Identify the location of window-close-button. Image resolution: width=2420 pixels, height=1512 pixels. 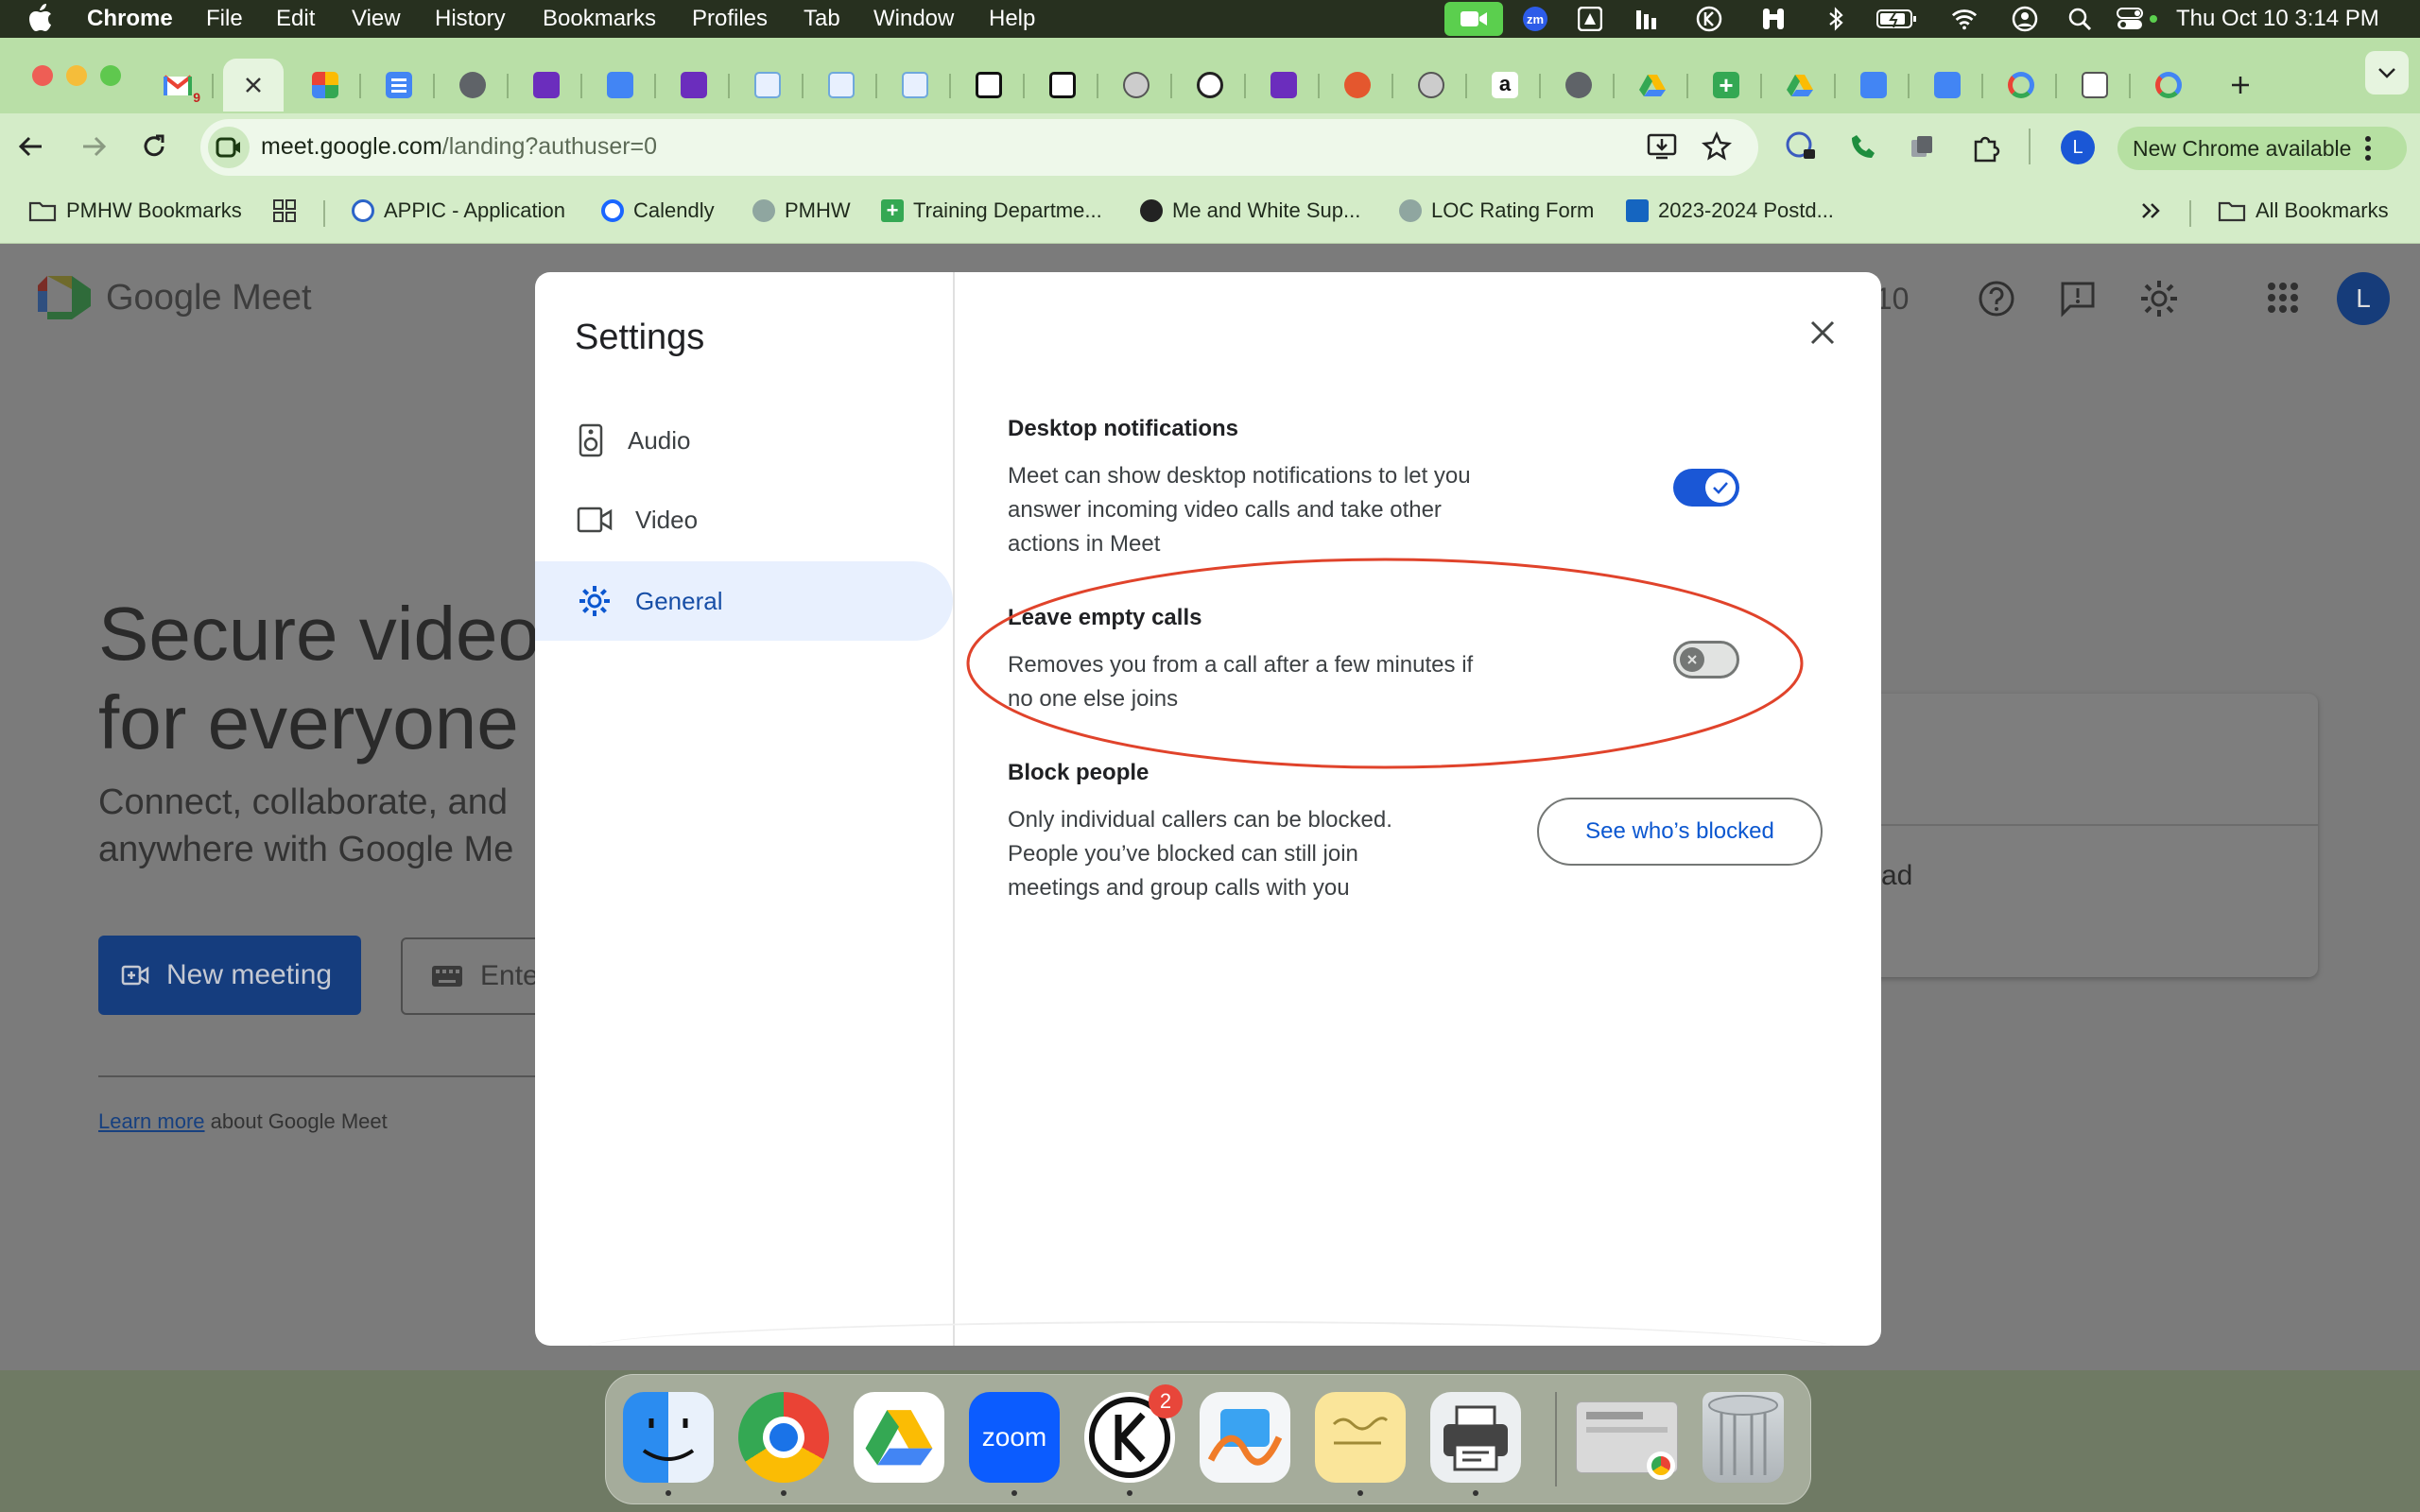
(42, 75).